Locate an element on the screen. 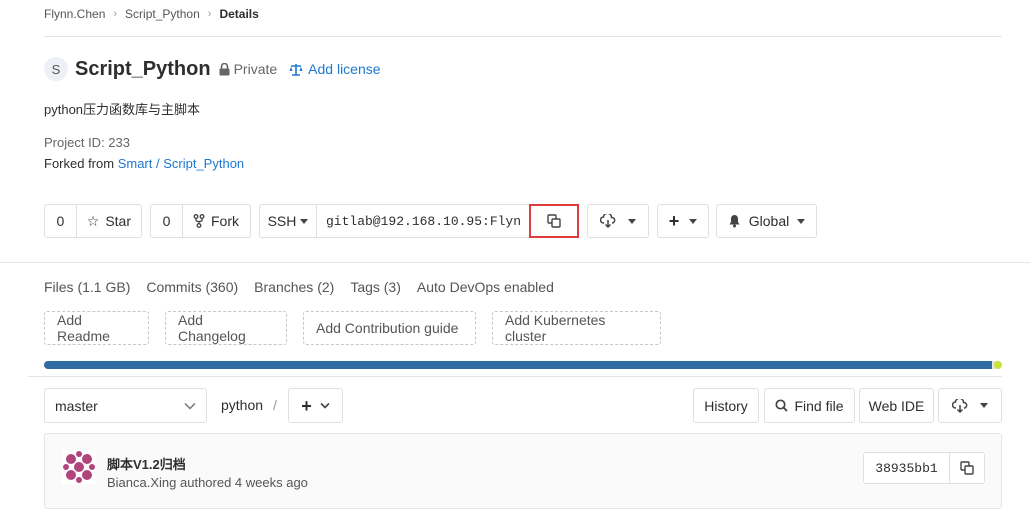 The width and height of the screenshot is (1030, 520). forked-from: Forked from Smart / Script_Python is located at coordinates (144, 163).